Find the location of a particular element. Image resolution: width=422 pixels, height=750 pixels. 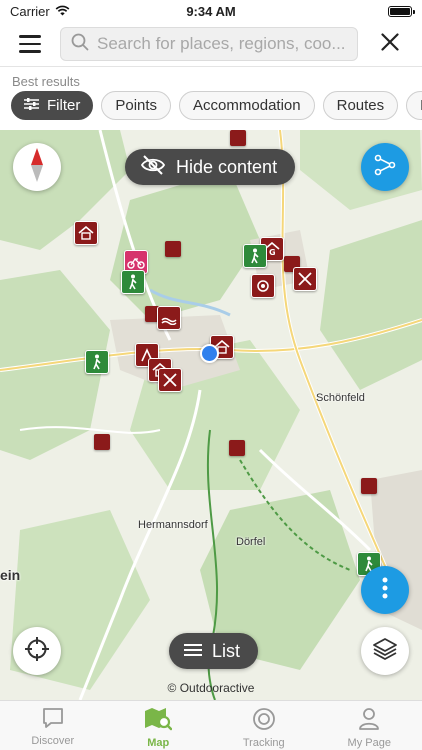

status-left: Carrier is located at coordinates (40, 11).